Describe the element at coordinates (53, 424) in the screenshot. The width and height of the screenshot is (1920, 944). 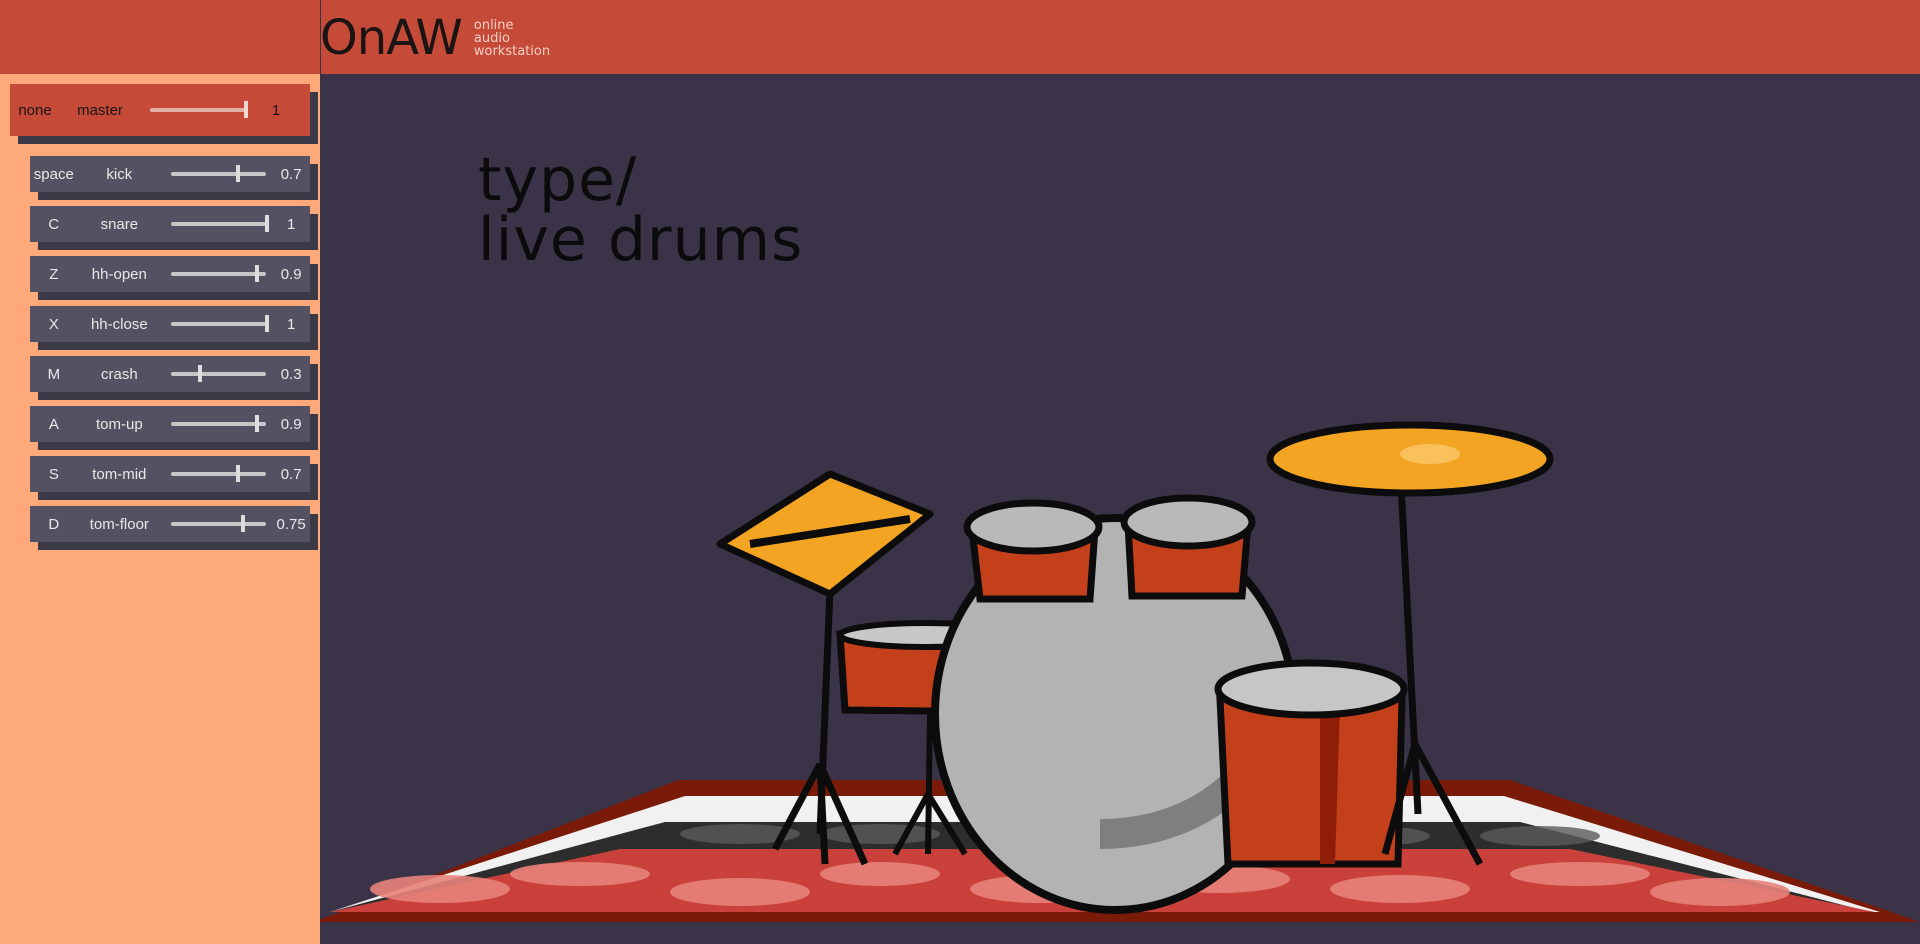
I see `track-key: A` at that location.